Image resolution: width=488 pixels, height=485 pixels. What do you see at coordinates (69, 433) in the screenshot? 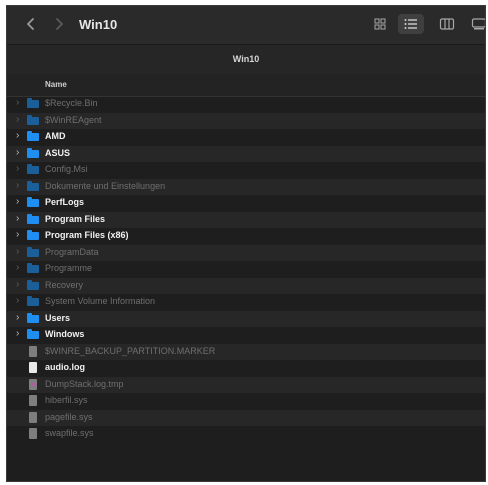
I see `item-name: swapfile.sys` at bounding box center [69, 433].